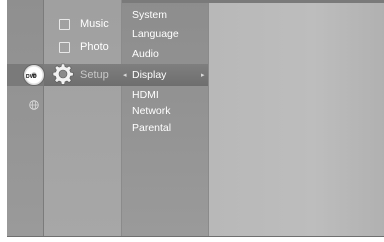 Image resolution: width=384 pixels, height=242 pixels. What do you see at coordinates (151, 128) in the screenshot?
I see `submenu-item-parental: Parental` at bounding box center [151, 128].